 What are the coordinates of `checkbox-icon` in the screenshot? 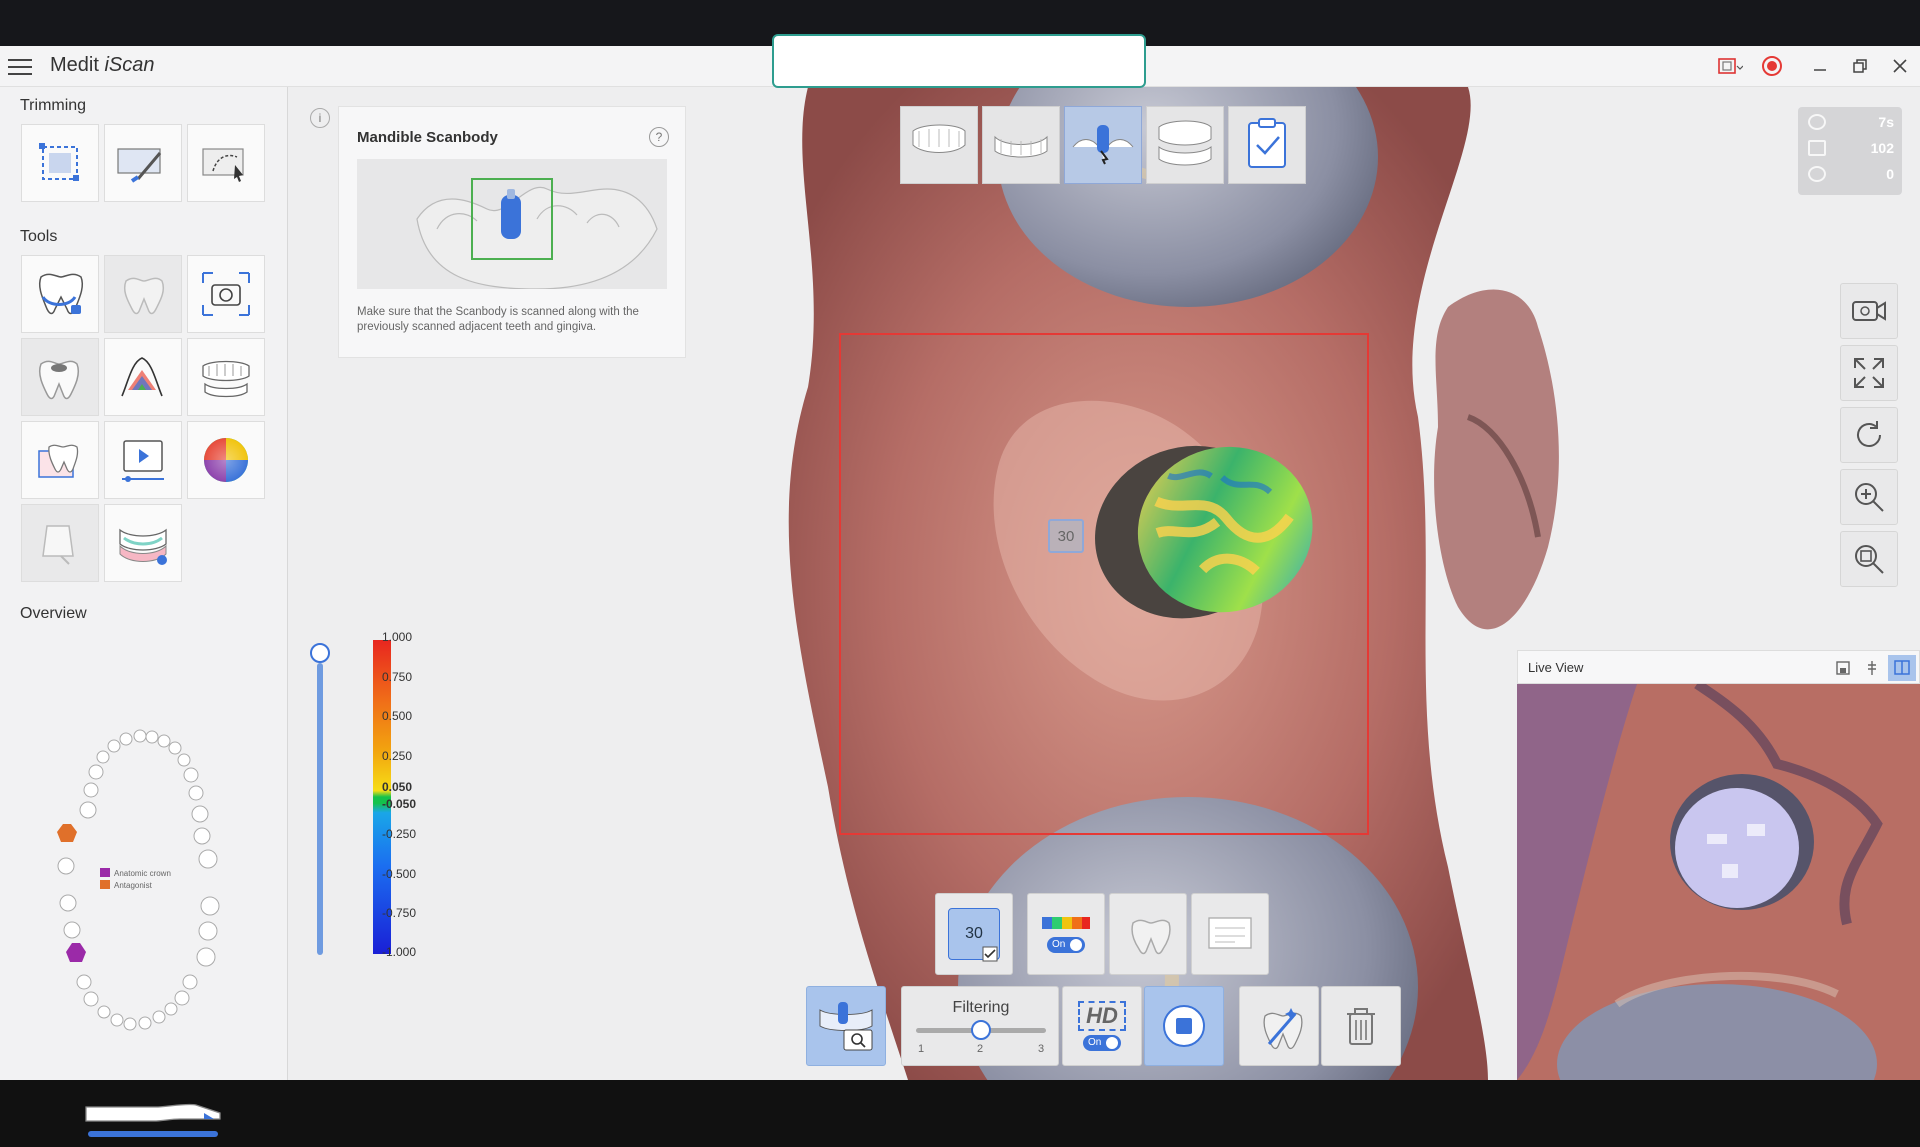 It's located at (990, 954).